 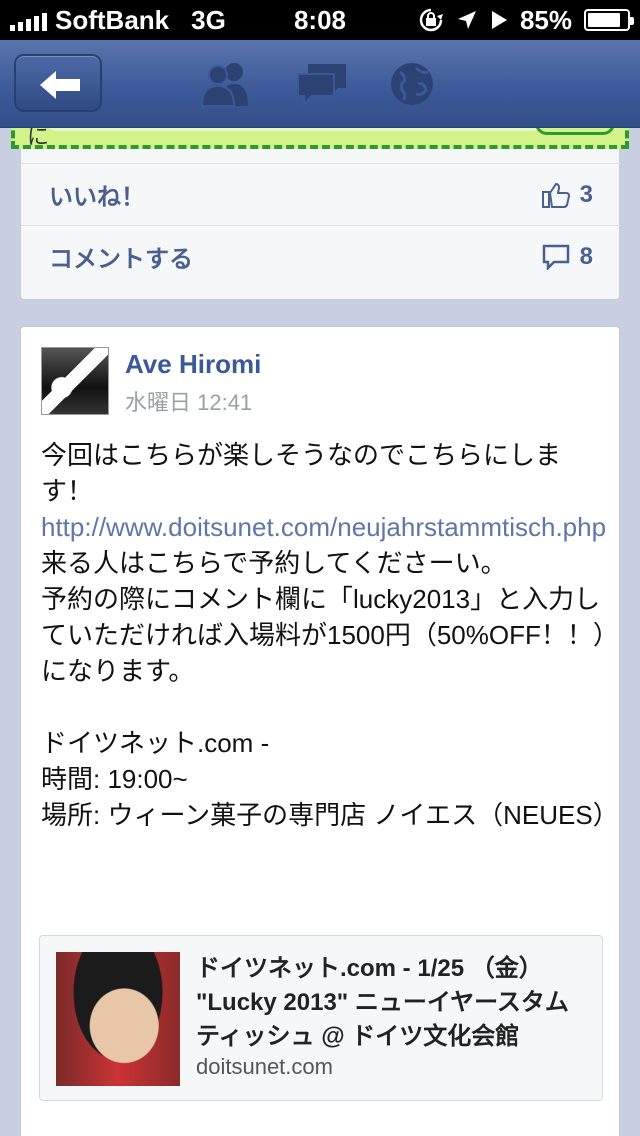 I want to click on status-right: 85%, so click(x=526, y=20).